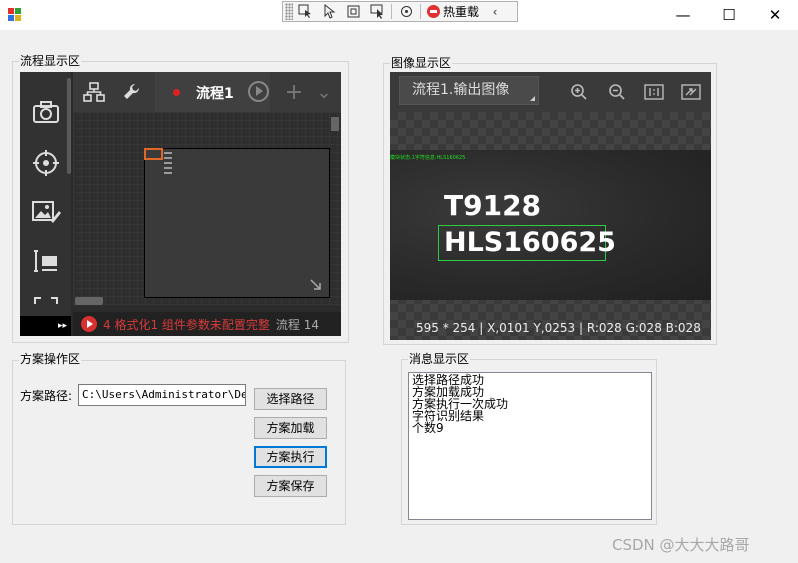 The height and width of the screenshot is (563, 798). I want to click on actual-size-icon, so click(654, 92).